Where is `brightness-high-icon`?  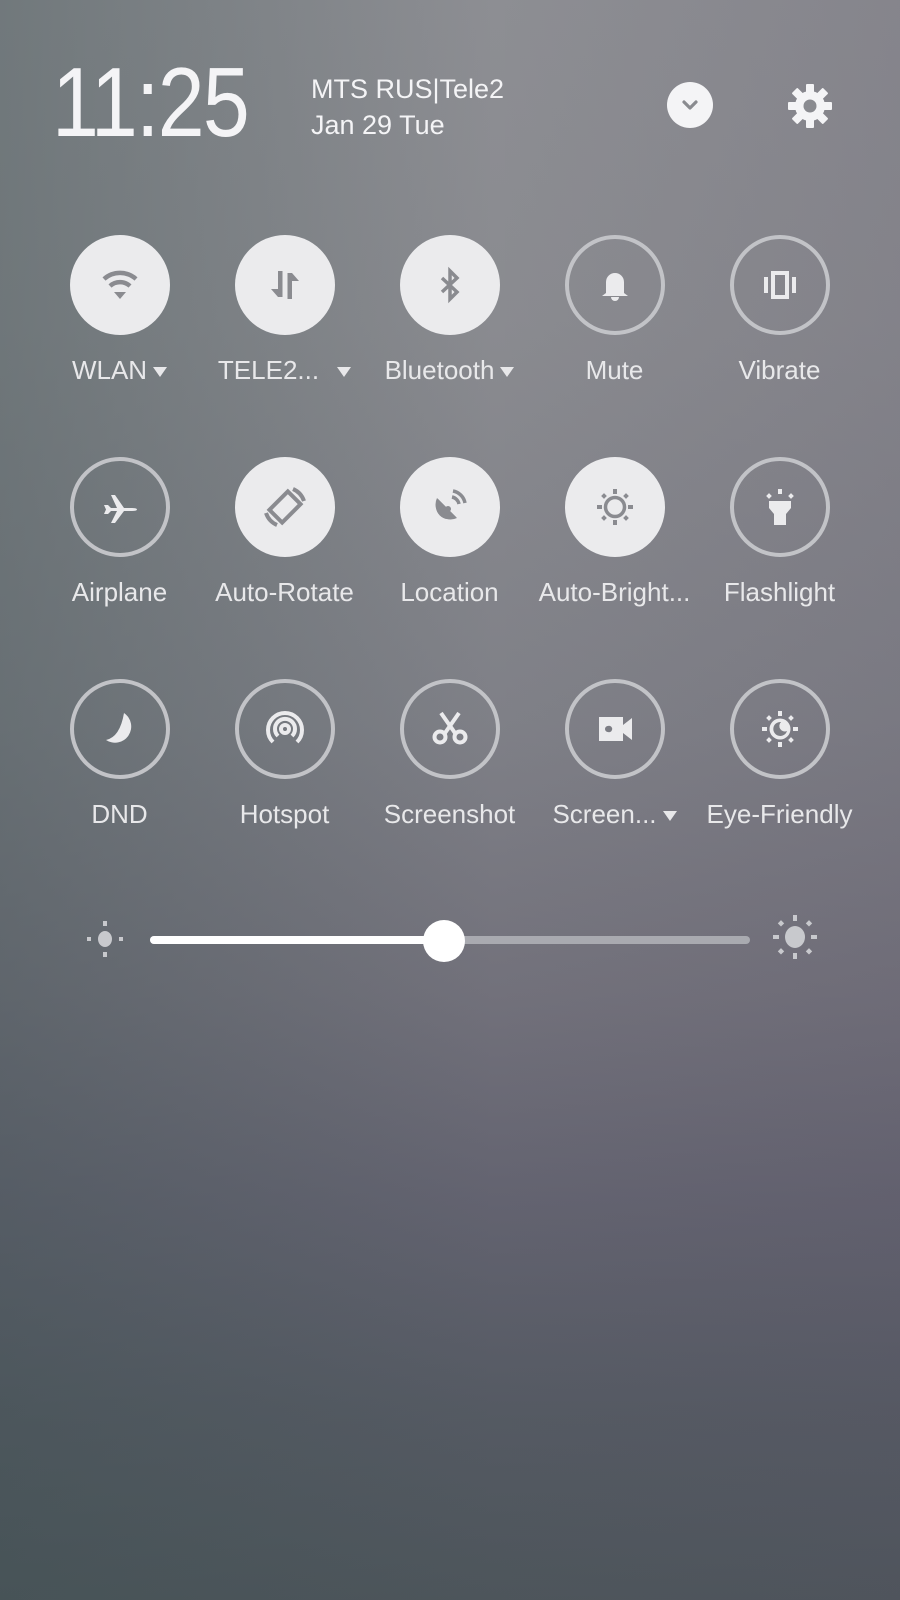
brightness-high-icon is located at coordinates (795, 937).